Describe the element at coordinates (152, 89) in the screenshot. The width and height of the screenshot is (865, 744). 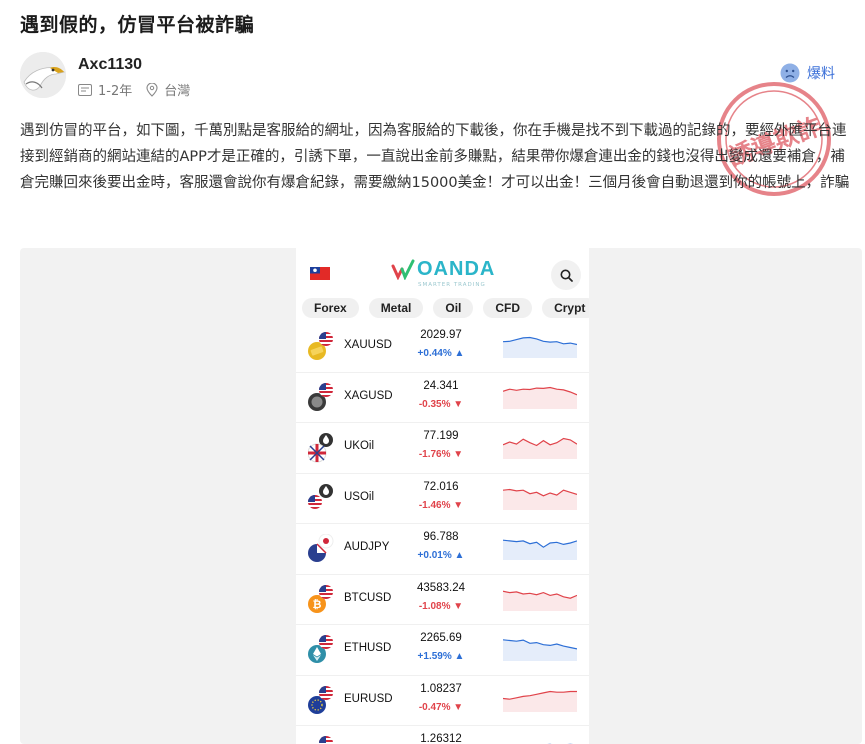
I see `location-pin-icon` at that location.